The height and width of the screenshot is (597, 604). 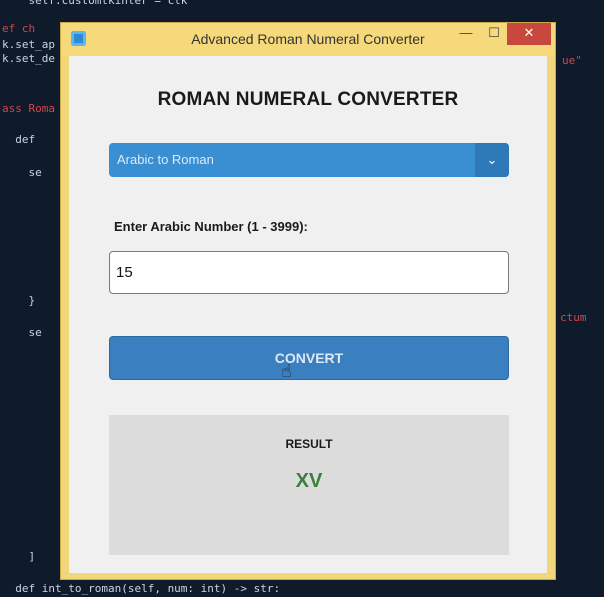 What do you see at coordinates (95, 3) in the screenshot?
I see `code-line: self.customtkinter = ctk` at bounding box center [95, 3].